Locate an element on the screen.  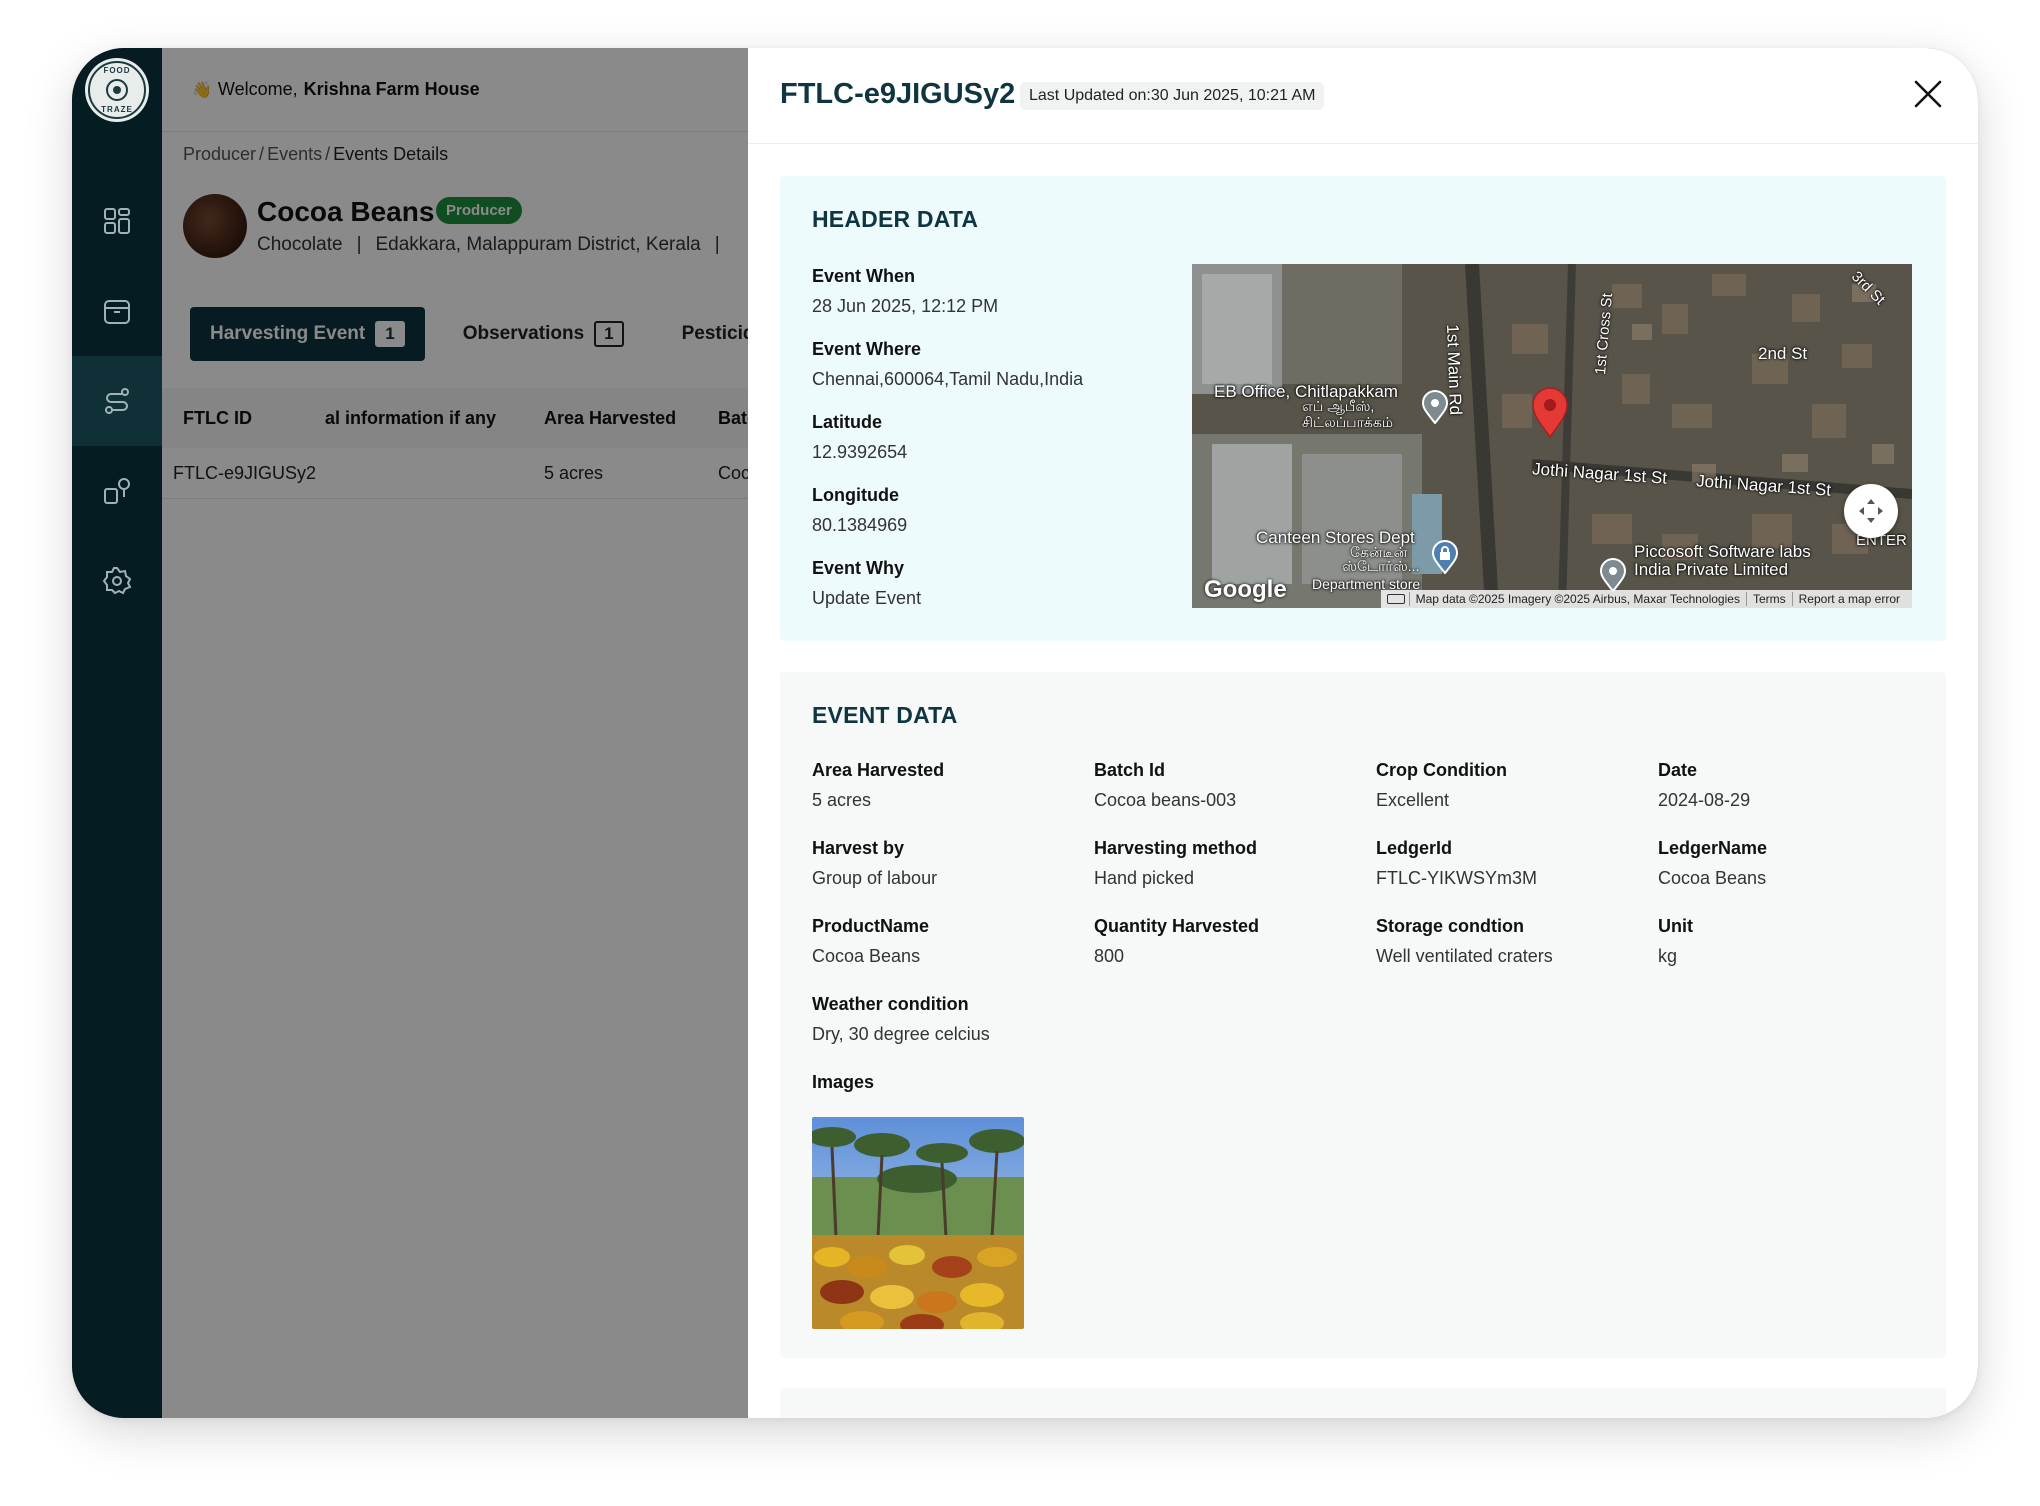
lock-poi-icon is located at coordinates (1445, 559).